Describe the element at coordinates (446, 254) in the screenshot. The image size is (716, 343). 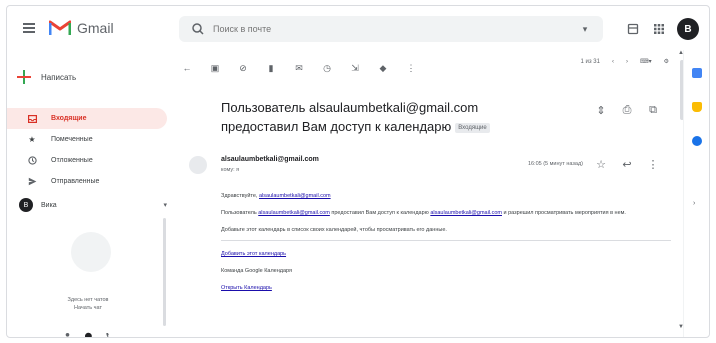
I see `add-calendar-paragraph: Добавить этот календарь` at that location.